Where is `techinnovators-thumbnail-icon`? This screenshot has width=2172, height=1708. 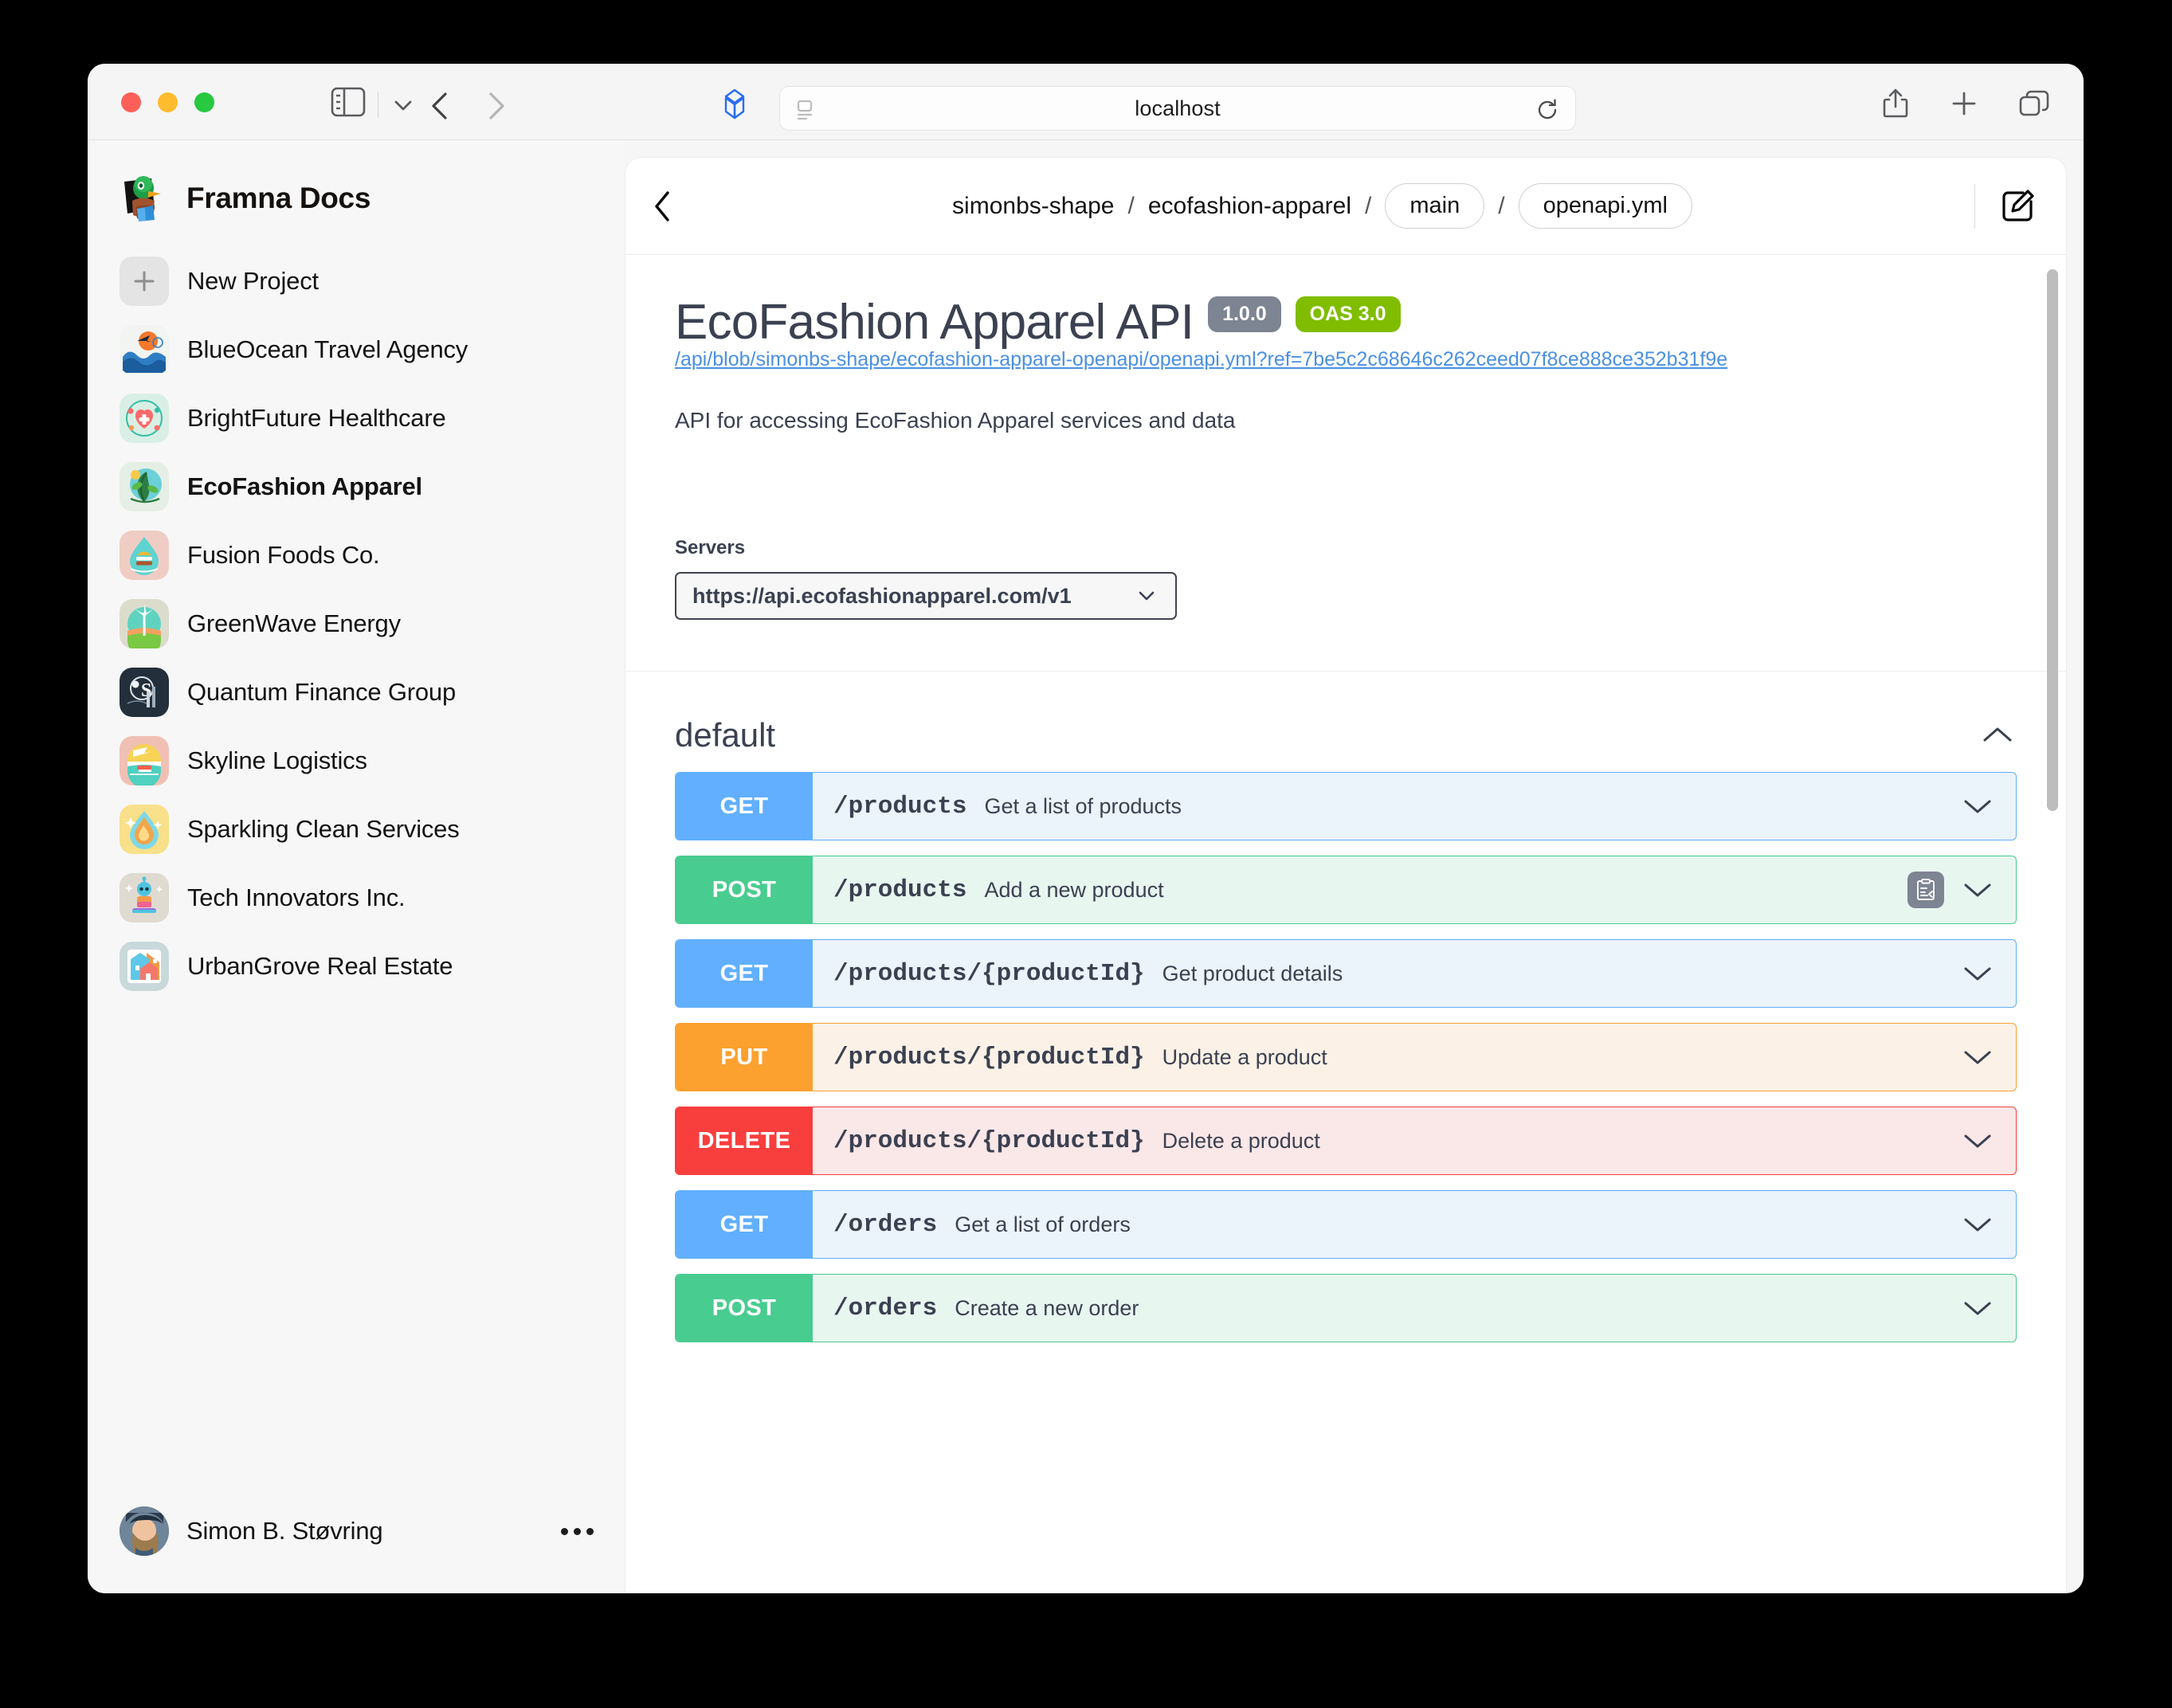 techinnovators-thumbnail-icon is located at coordinates (144, 898).